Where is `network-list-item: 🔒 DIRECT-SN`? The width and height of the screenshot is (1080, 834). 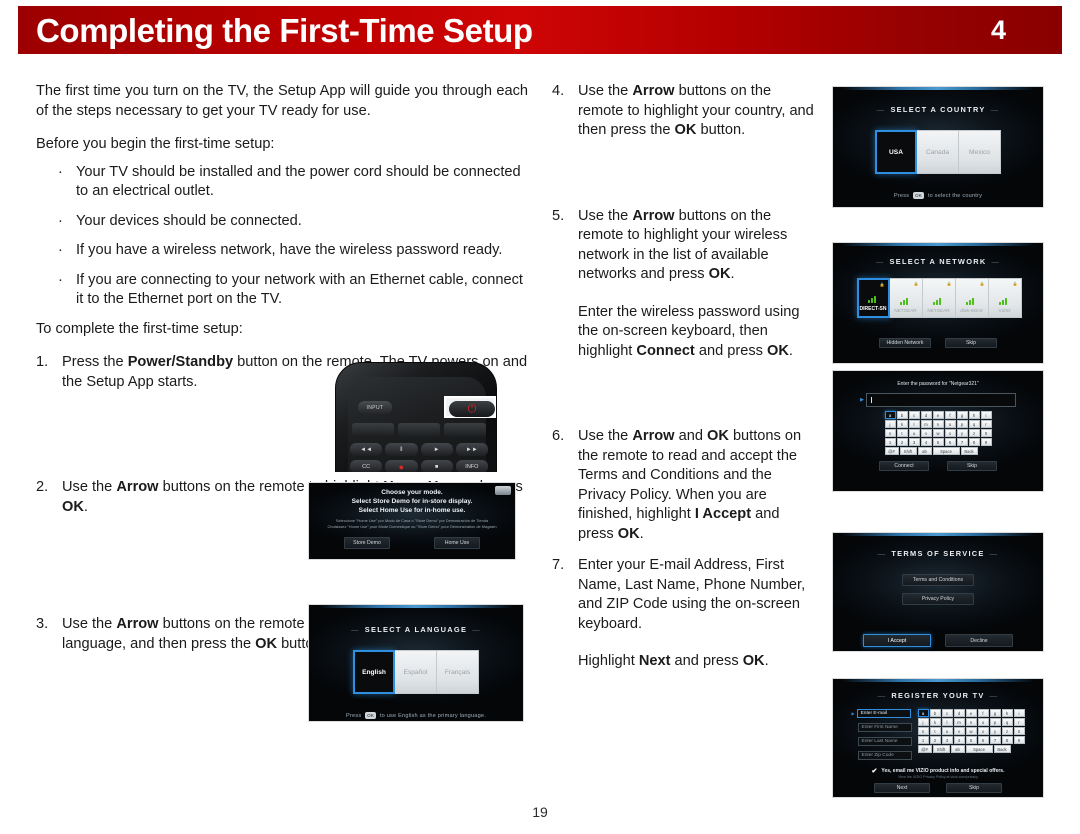
network-list-item: 🔒 DIRECT-SN is located at coordinates (873, 298).